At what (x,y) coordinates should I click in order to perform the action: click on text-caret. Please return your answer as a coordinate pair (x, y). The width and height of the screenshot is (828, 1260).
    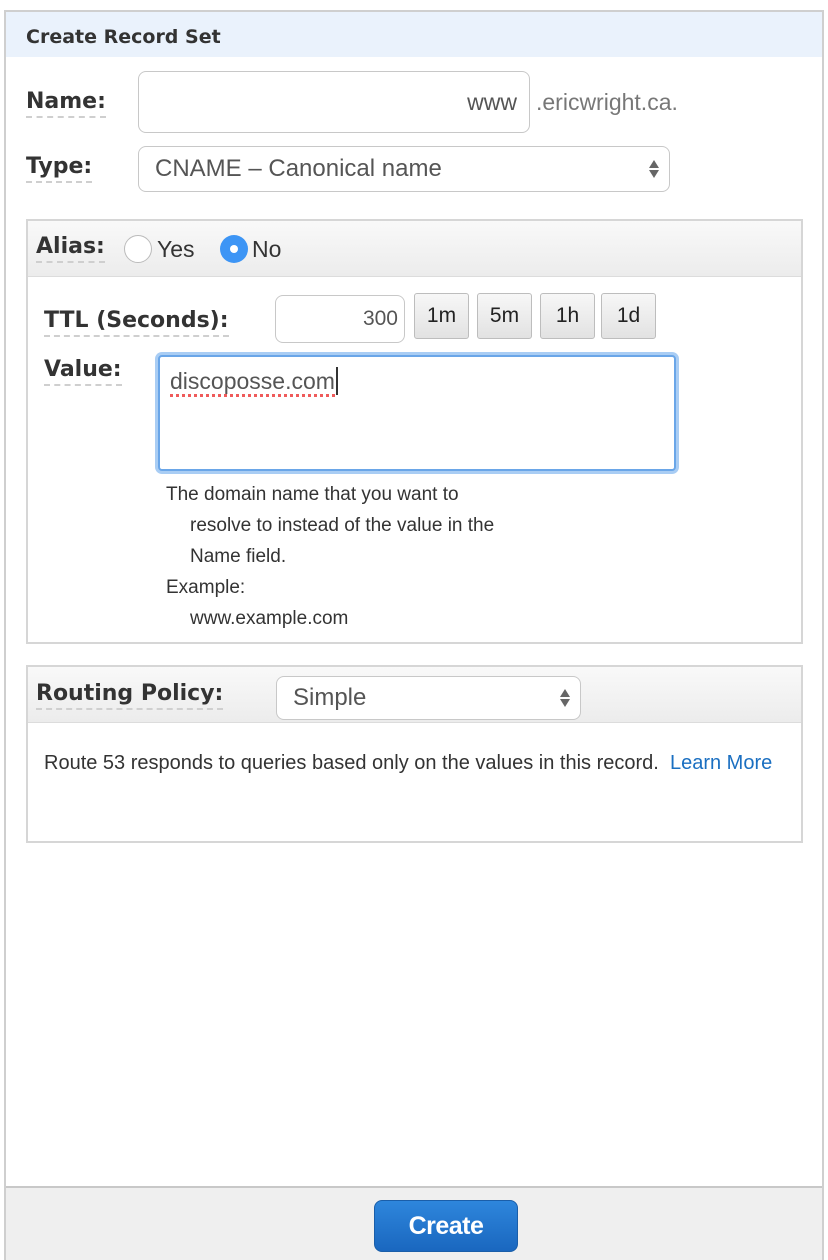
    Looking at the image, I should click on (336, 381).